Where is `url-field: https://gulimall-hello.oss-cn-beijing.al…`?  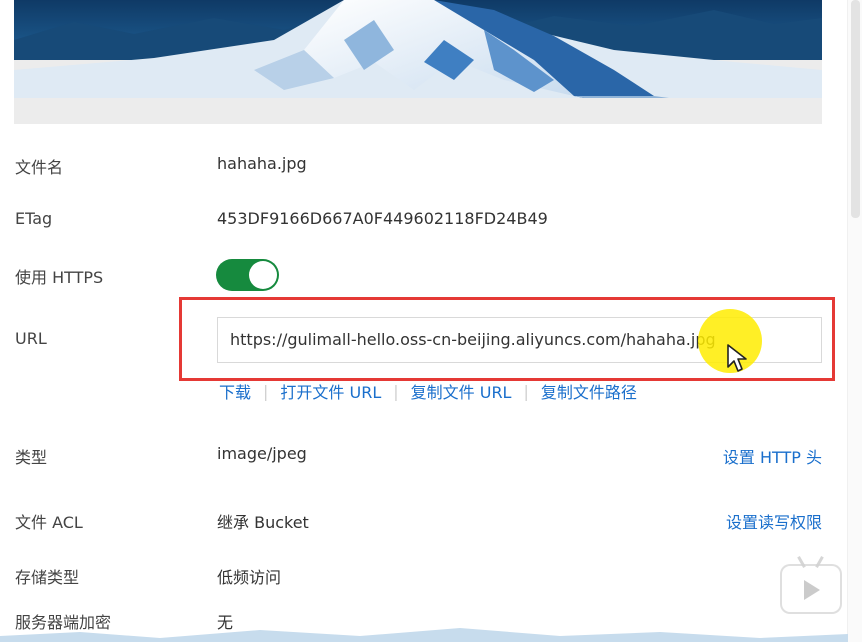
url-field: https://gulimall-hello.oss-cn-beijing.al… is located at coordinates (519, 340).